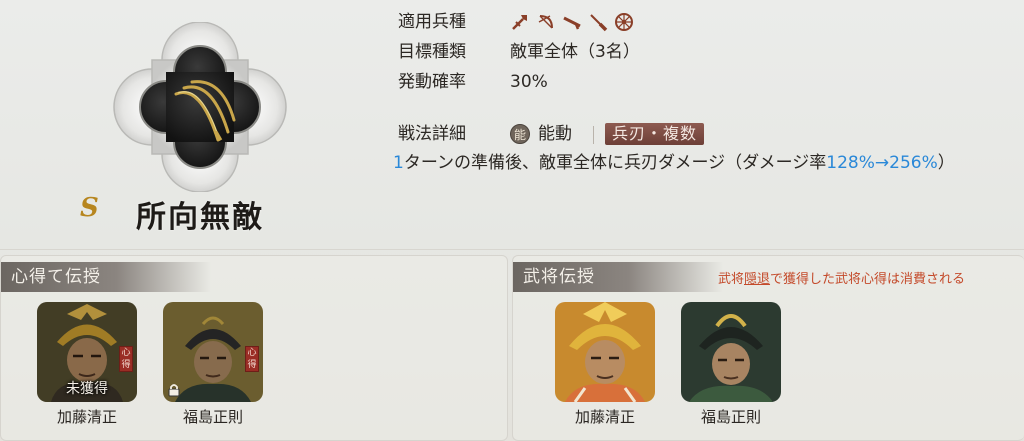 The height and width of the screenshot is (441, 1024). Describe the element at coordinates (946, 163) in the screenshot. I see `desc-suffix: ）` at that location.